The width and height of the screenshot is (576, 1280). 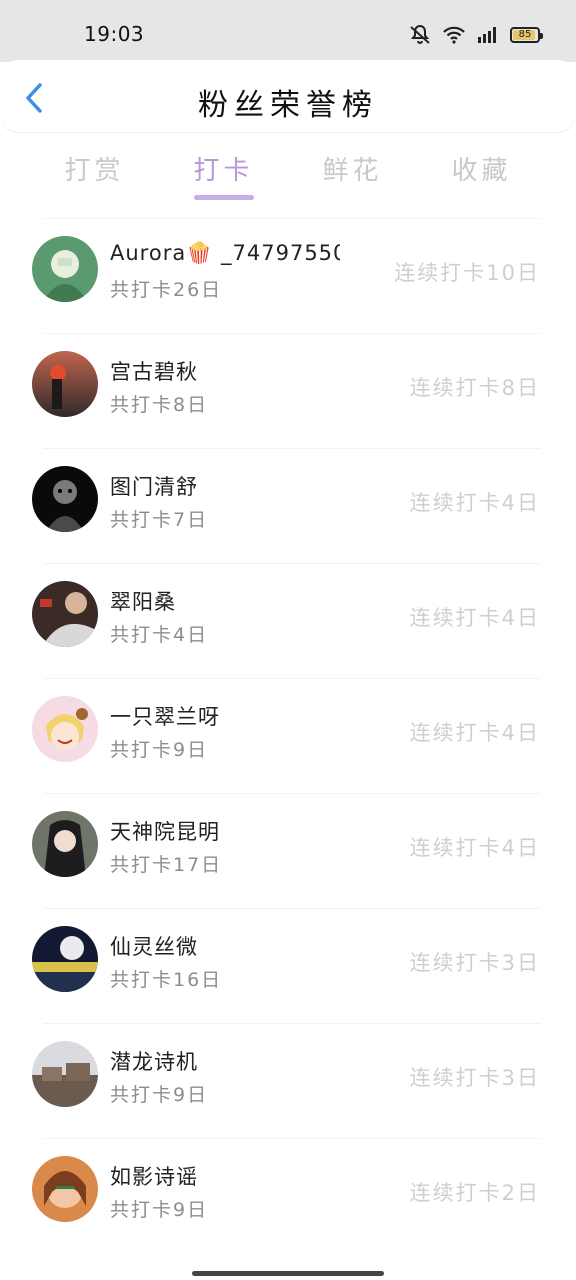 What do you see at coordinates (114, 34) in the screenshot?
I see `status-time: 19:03` at bounding box center [114, 34].